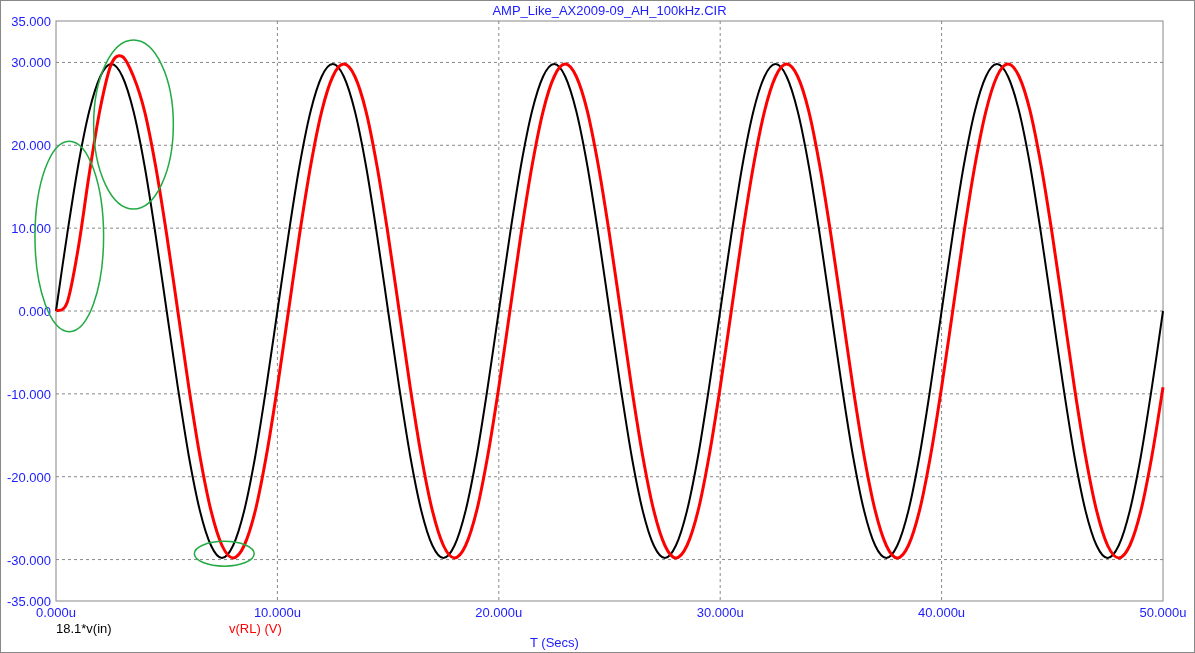  What do you see at coordinates (1163, 612) in the screenshot?
I see `axis-tick-label: 50.000u` at bounding box center [1163, 612].